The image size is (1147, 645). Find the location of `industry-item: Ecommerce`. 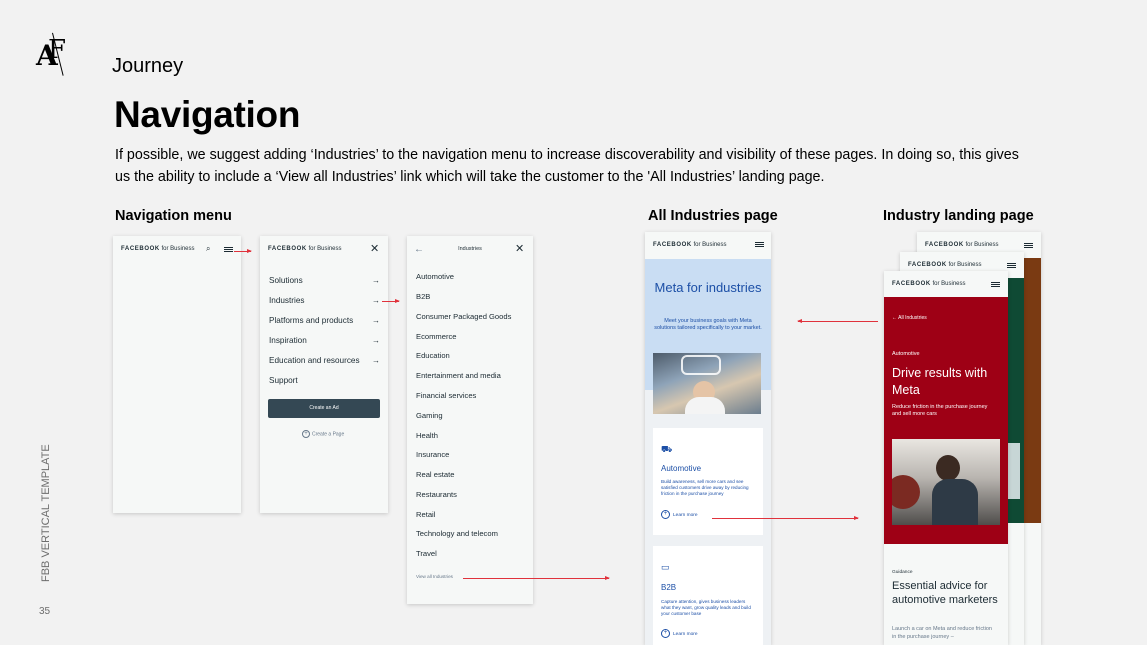

industry-item: Ecommerce is located at coordinates (436, 336).